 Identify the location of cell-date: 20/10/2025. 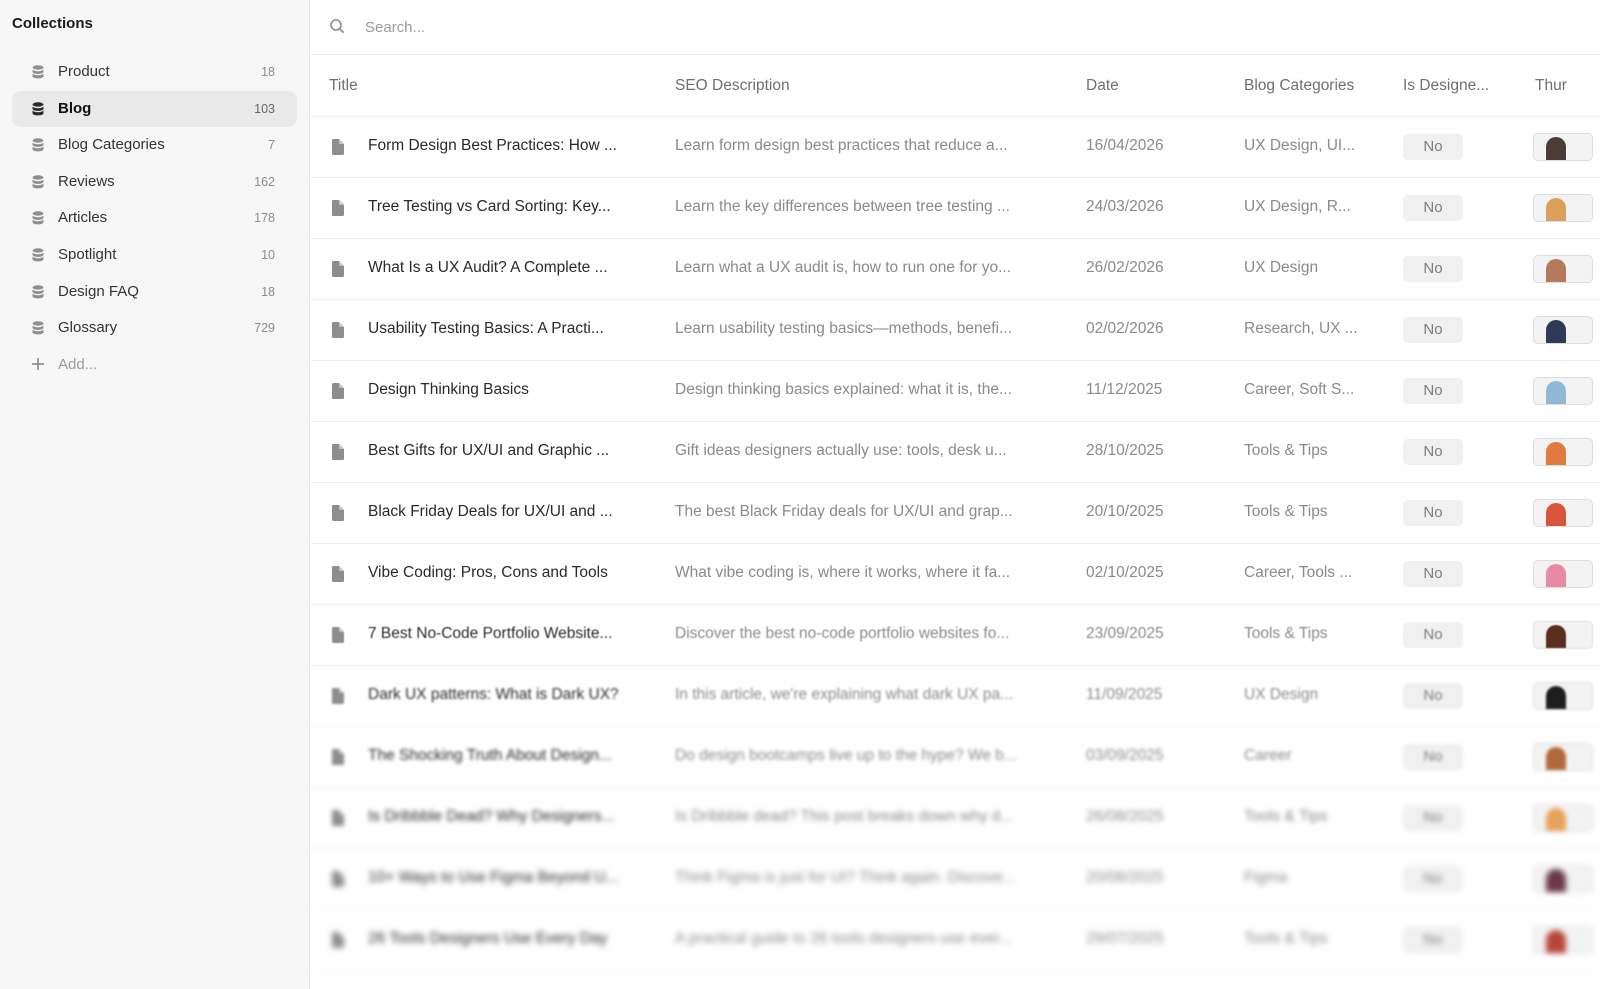
(1125, 511).